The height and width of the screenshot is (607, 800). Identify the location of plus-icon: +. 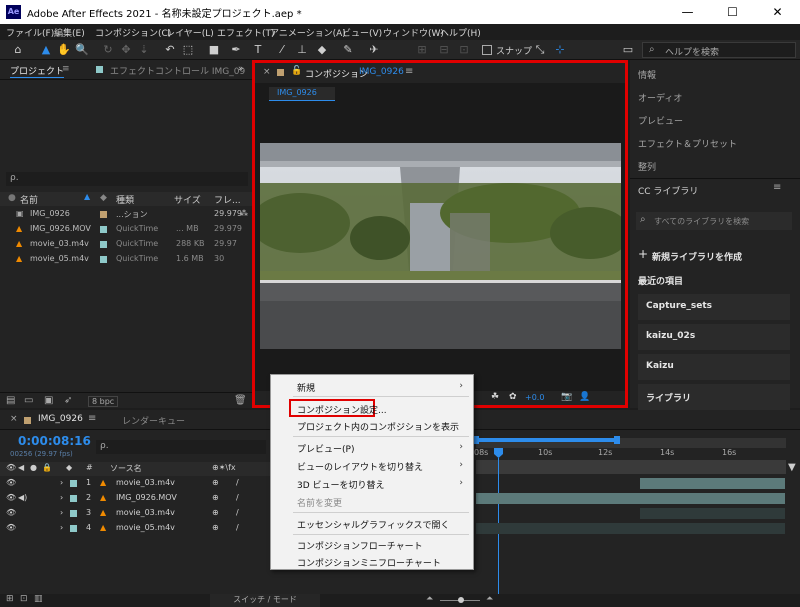
(643, 254).